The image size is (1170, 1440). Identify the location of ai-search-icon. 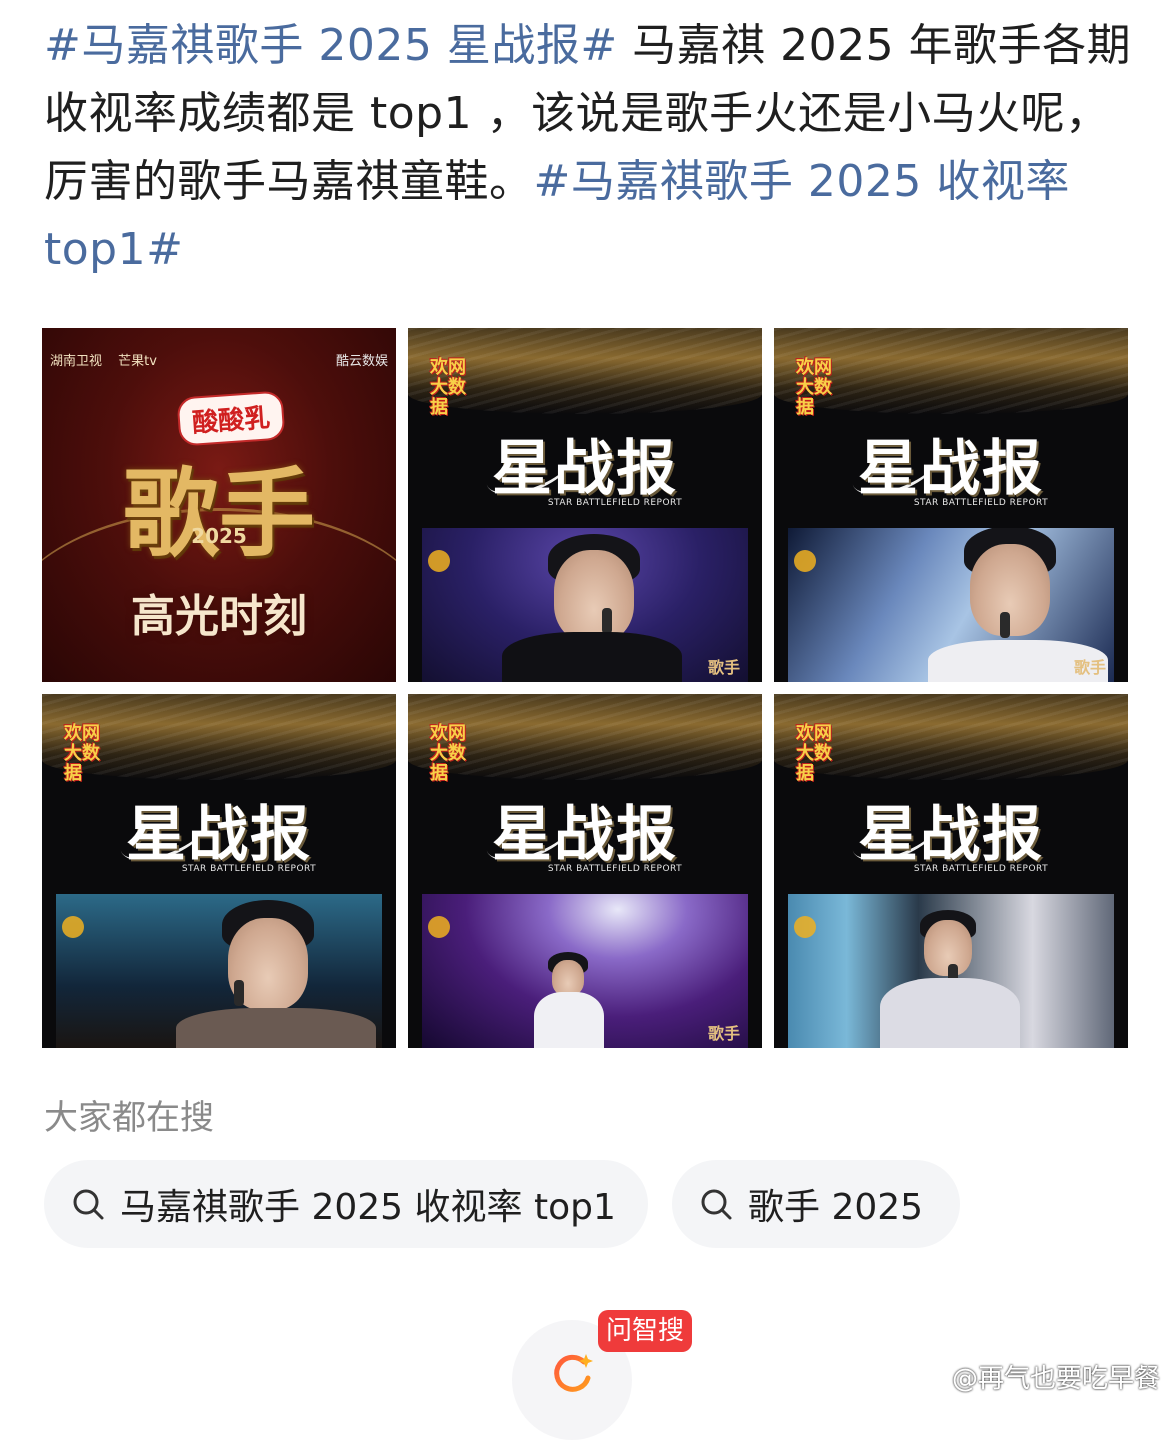
(573, 1373).